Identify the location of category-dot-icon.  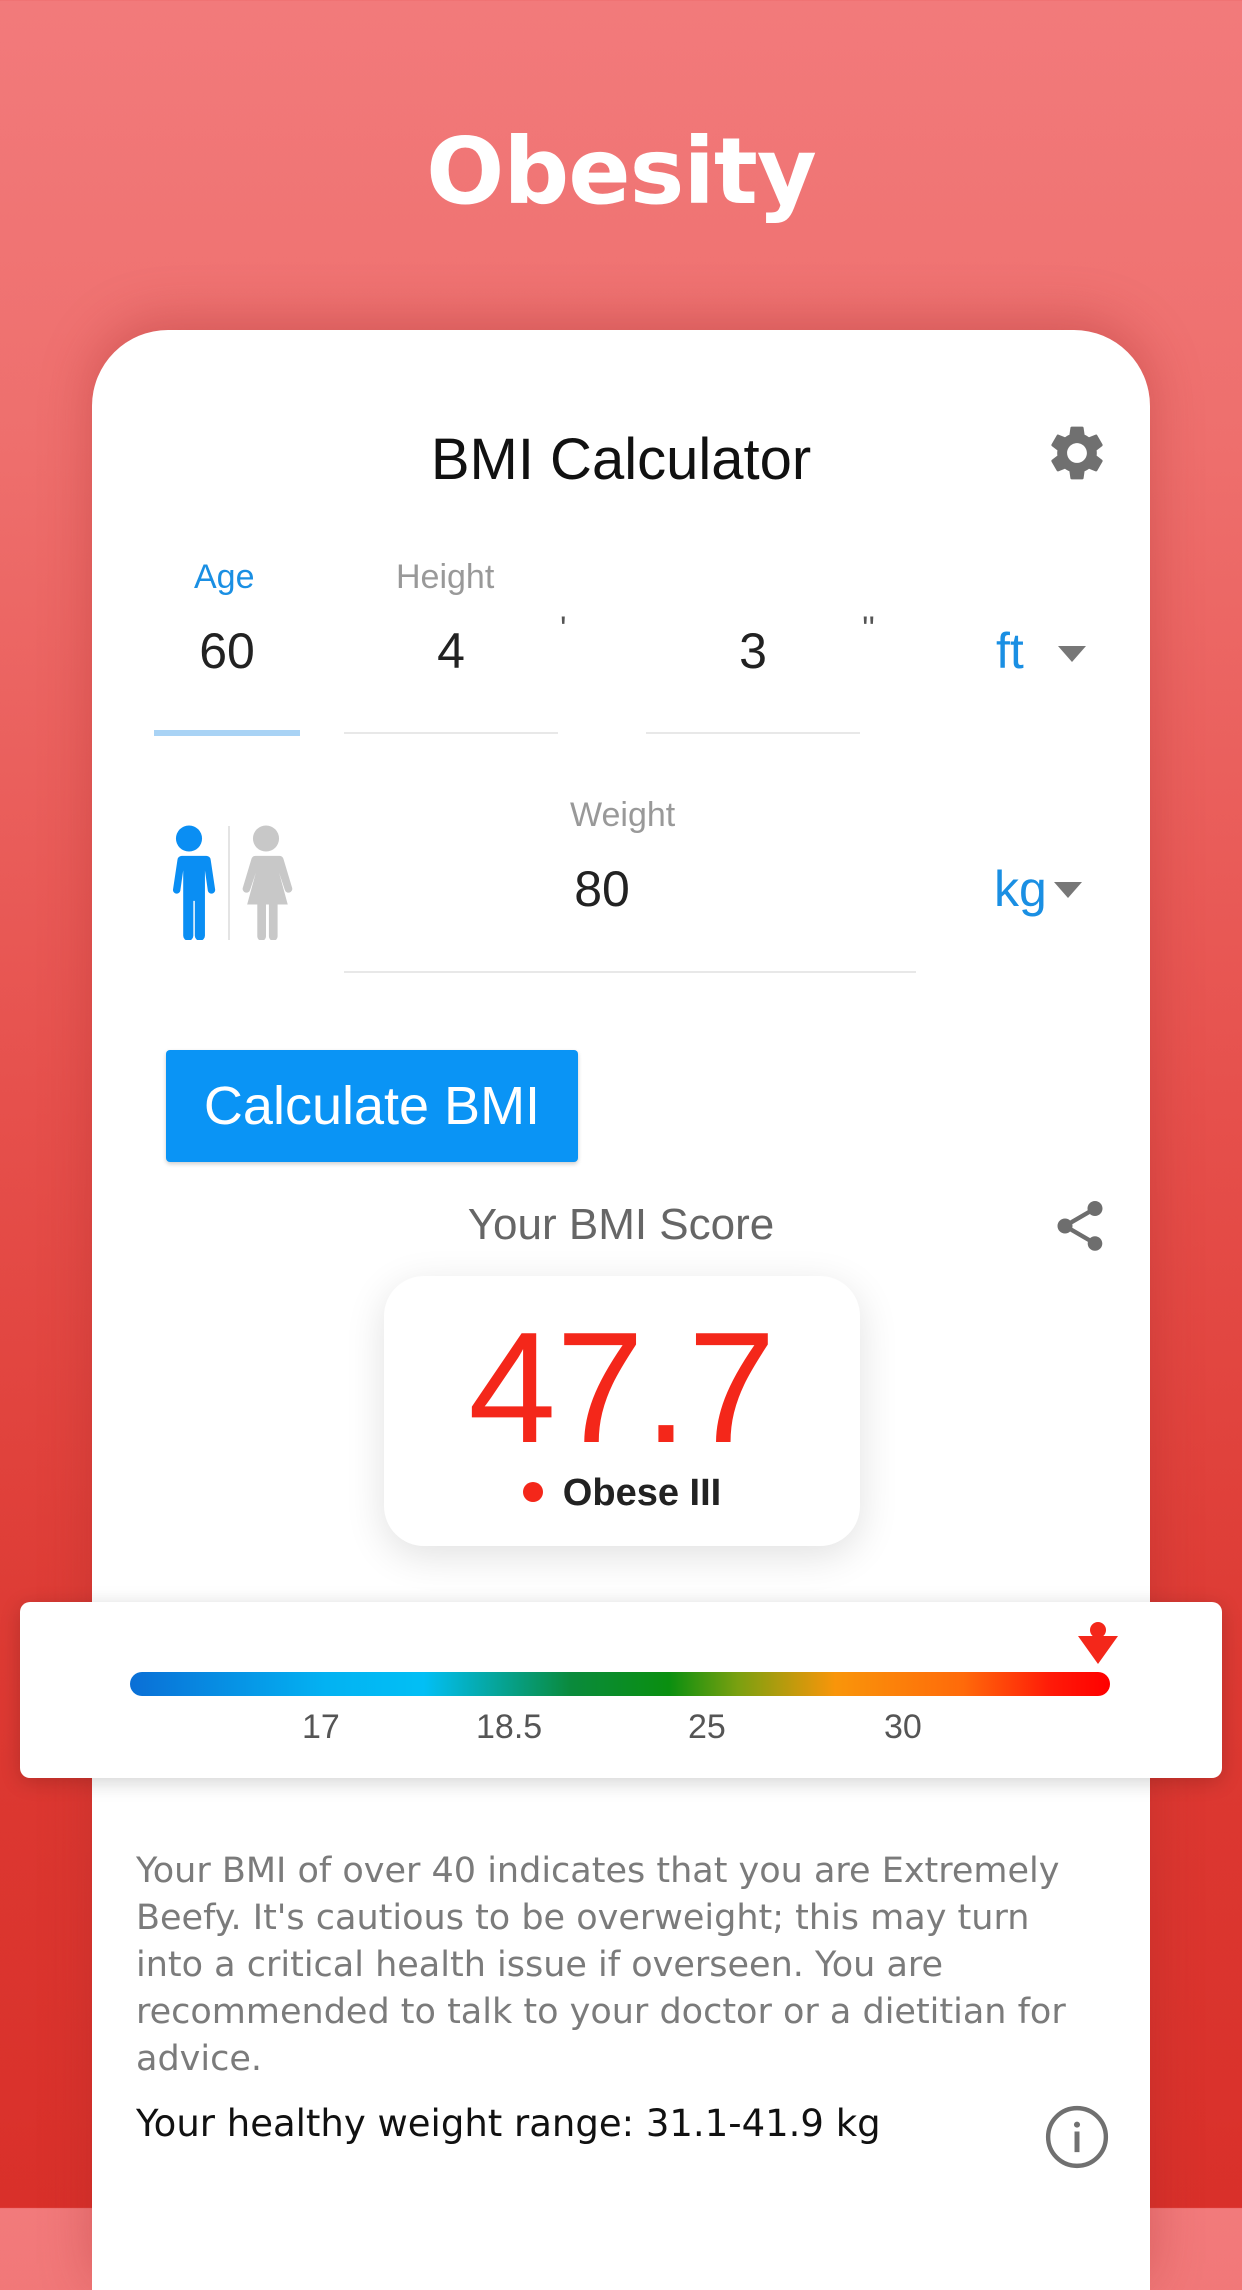
(532, 1491).